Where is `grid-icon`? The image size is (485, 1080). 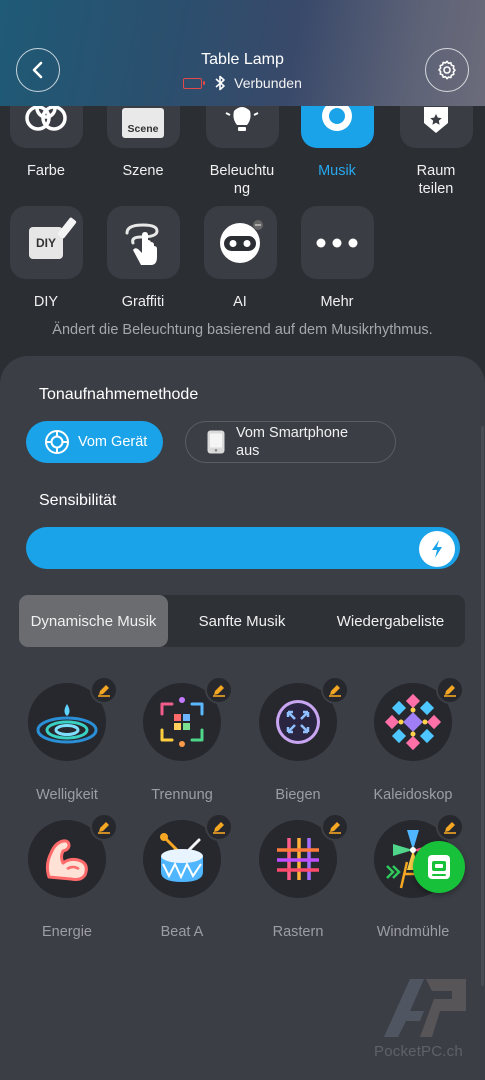
grid-icon is located at coordinates (298, 859).